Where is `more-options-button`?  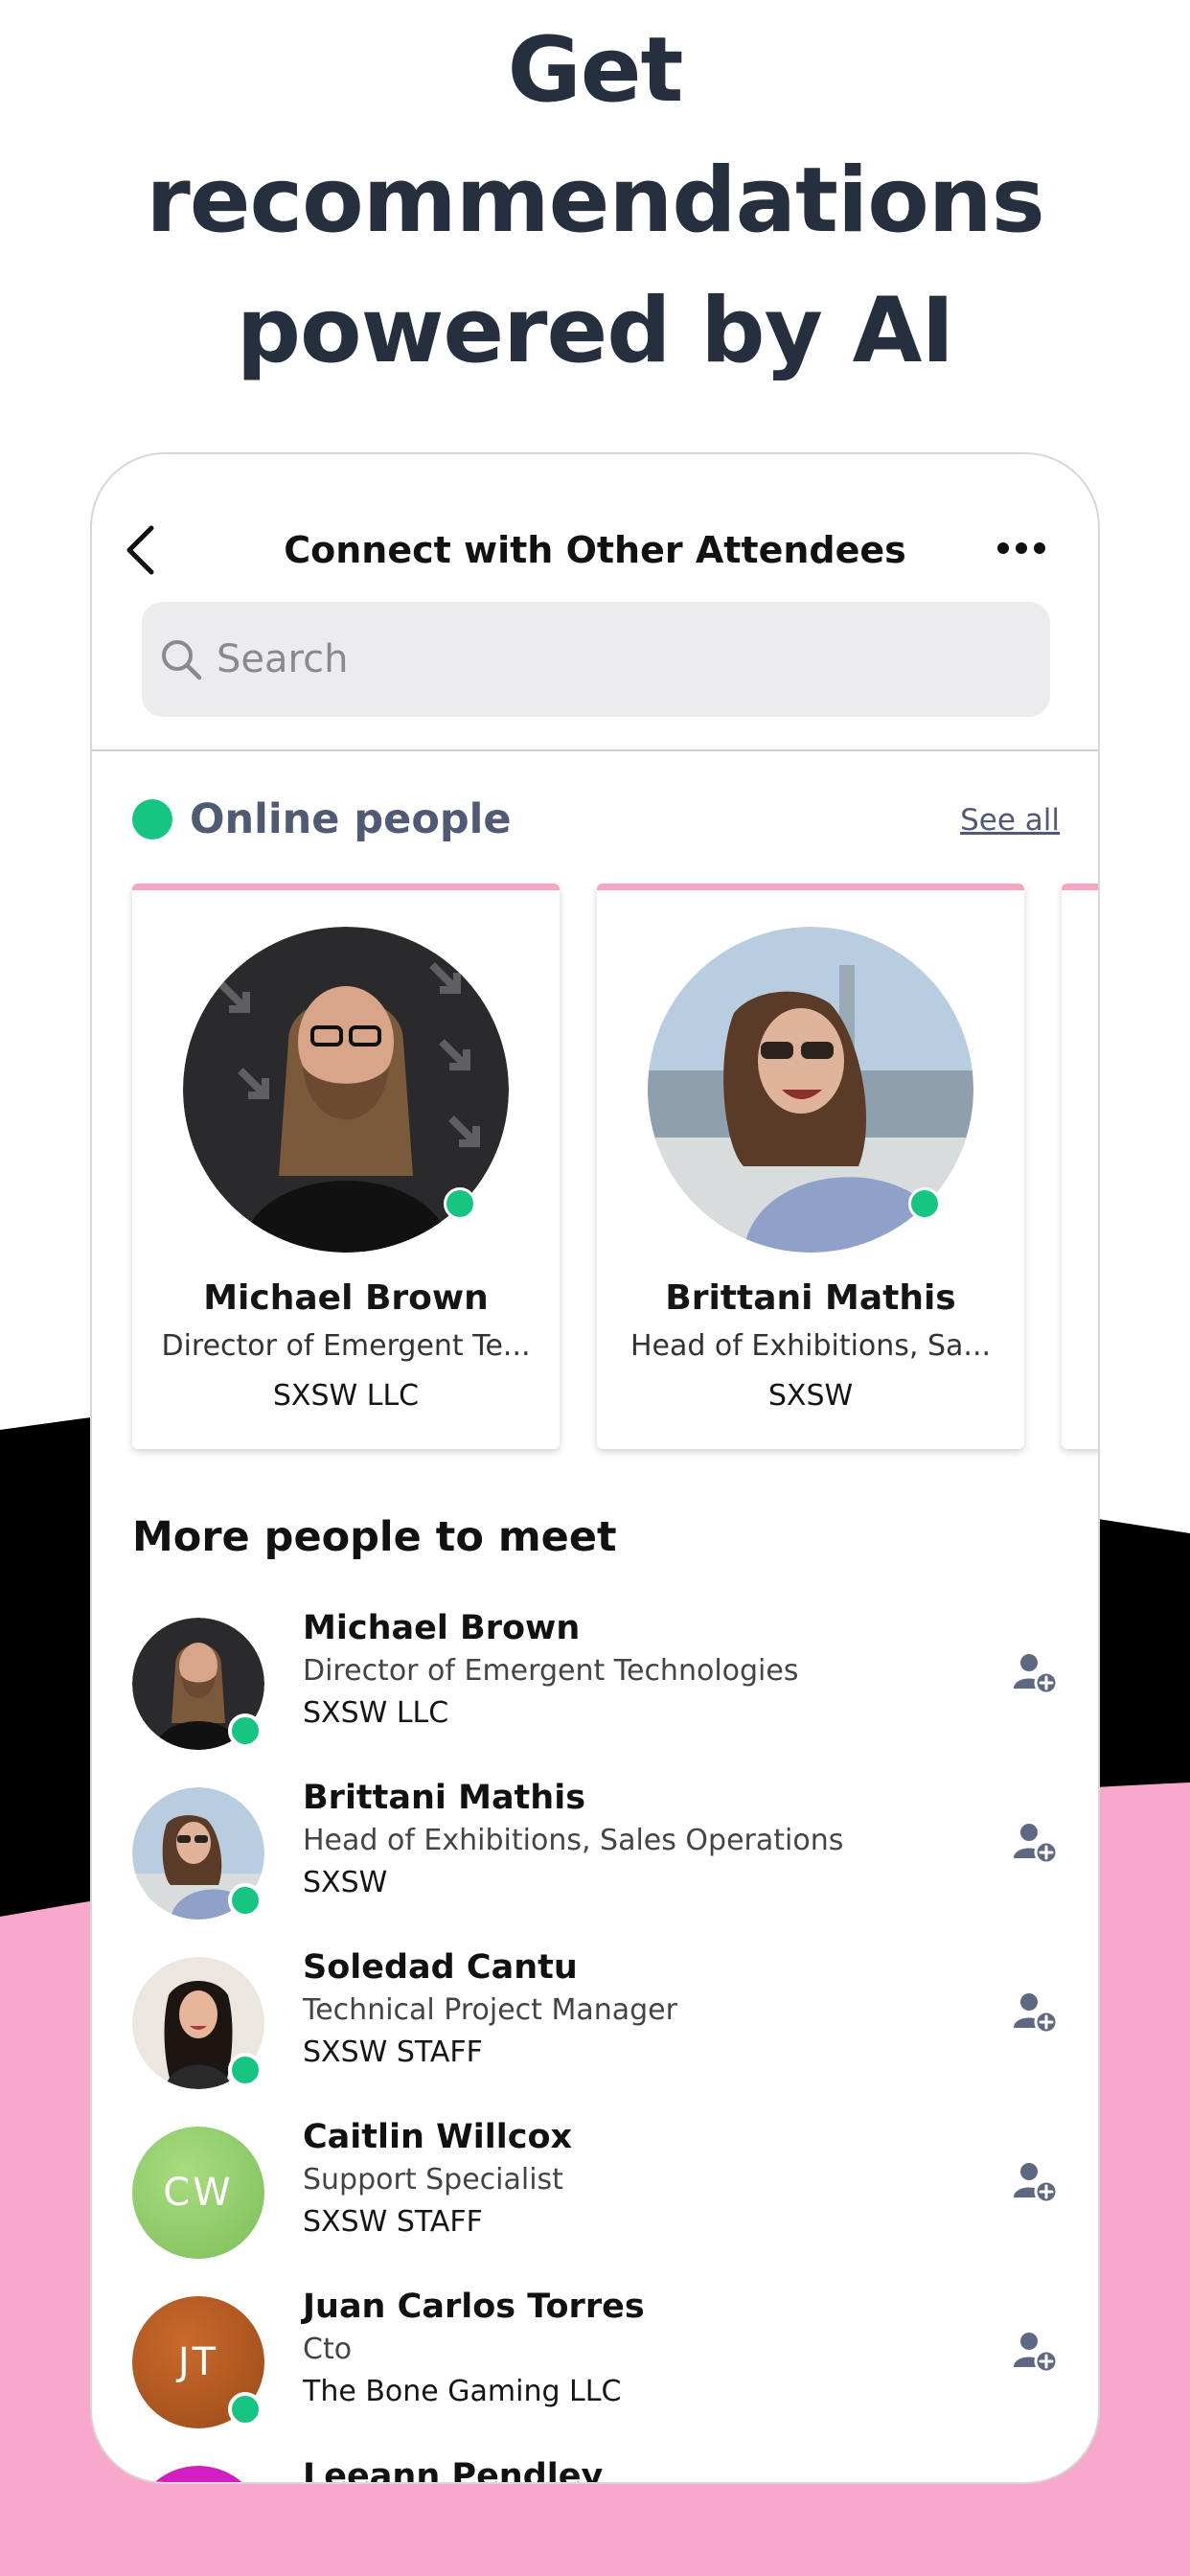
more-options-button is located at coordinates (1021, 548).